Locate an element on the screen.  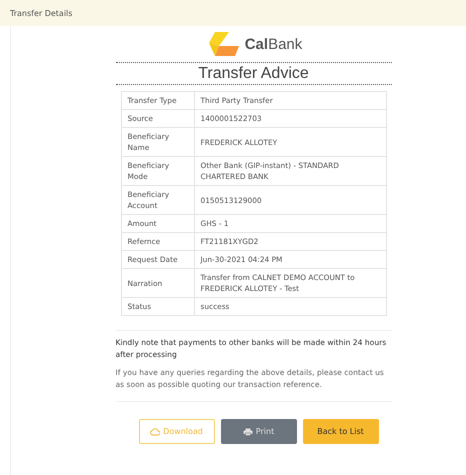
print-button: Print is located at coordinates (258, 431).